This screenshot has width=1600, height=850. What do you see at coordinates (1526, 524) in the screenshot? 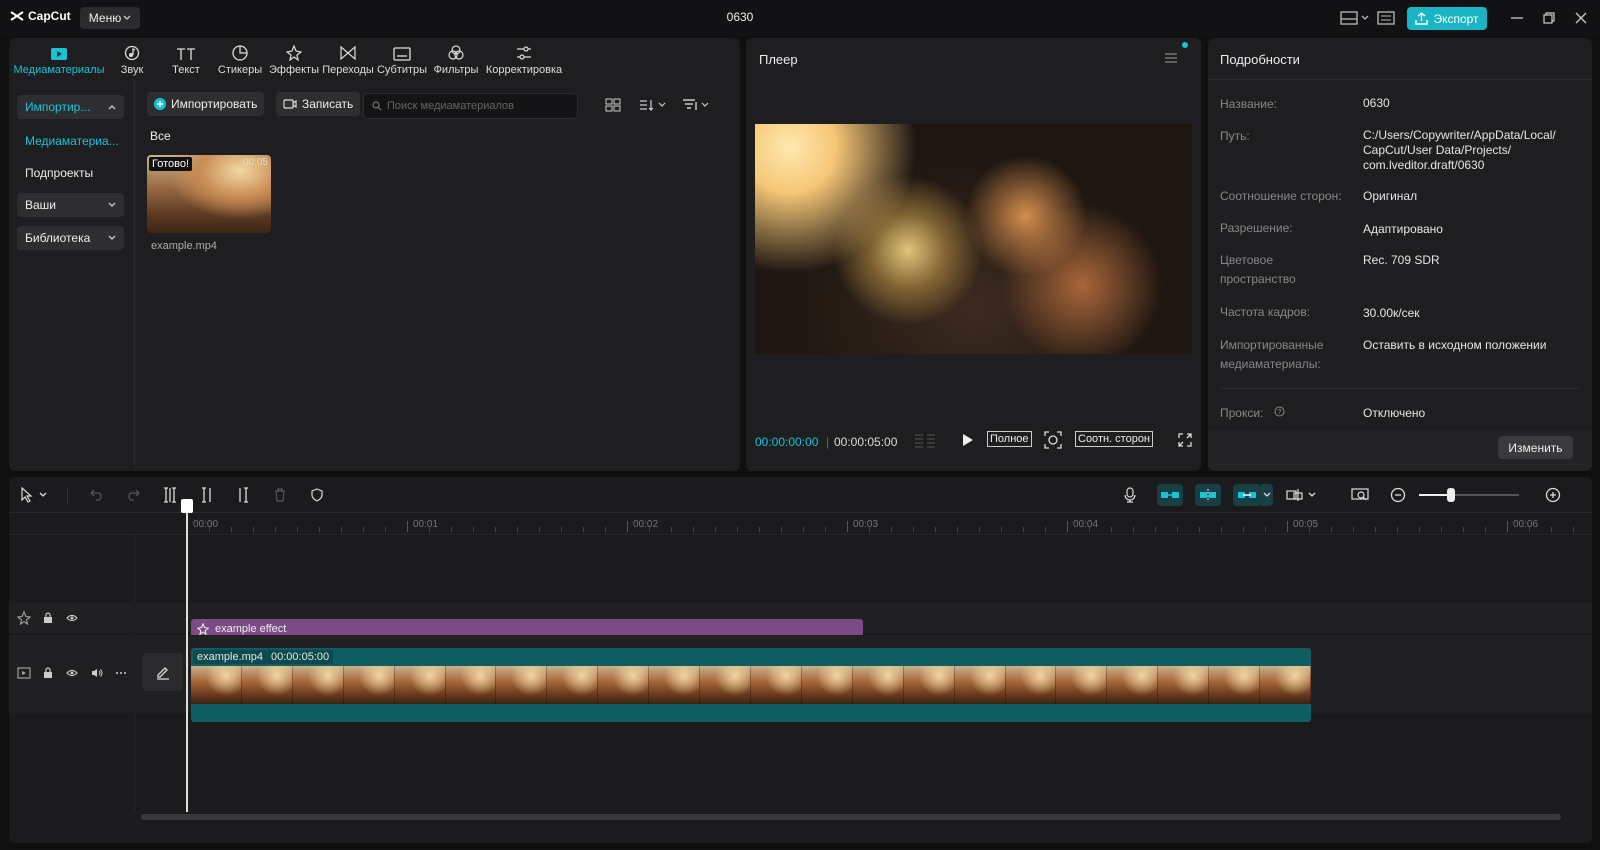
I see `ruler-label: 00:06` at bounding box center [1526, 524].